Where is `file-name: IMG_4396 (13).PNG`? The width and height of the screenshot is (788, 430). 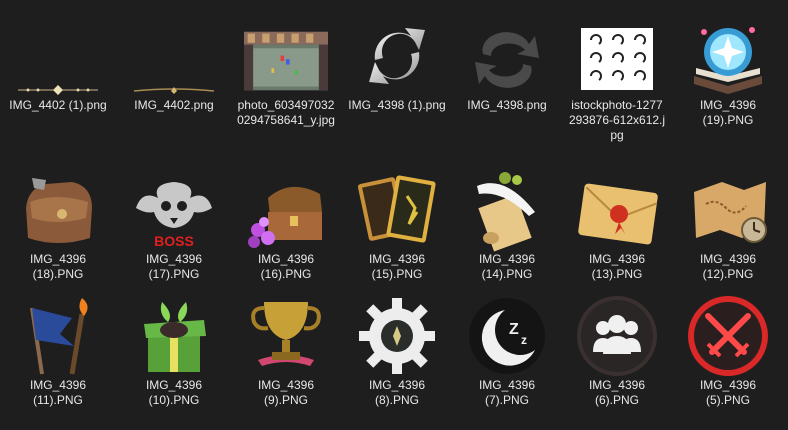
file-name: IMG_4396 (13).PNG is located at coordinates (617, 266).